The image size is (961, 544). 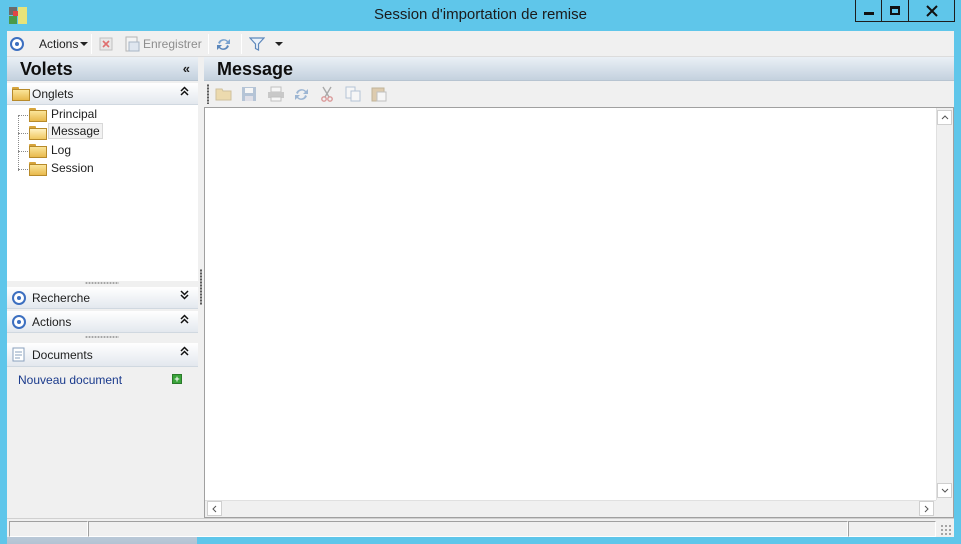 I want to click on new-document-link: Nouveau document, so click(x=70, y=380).